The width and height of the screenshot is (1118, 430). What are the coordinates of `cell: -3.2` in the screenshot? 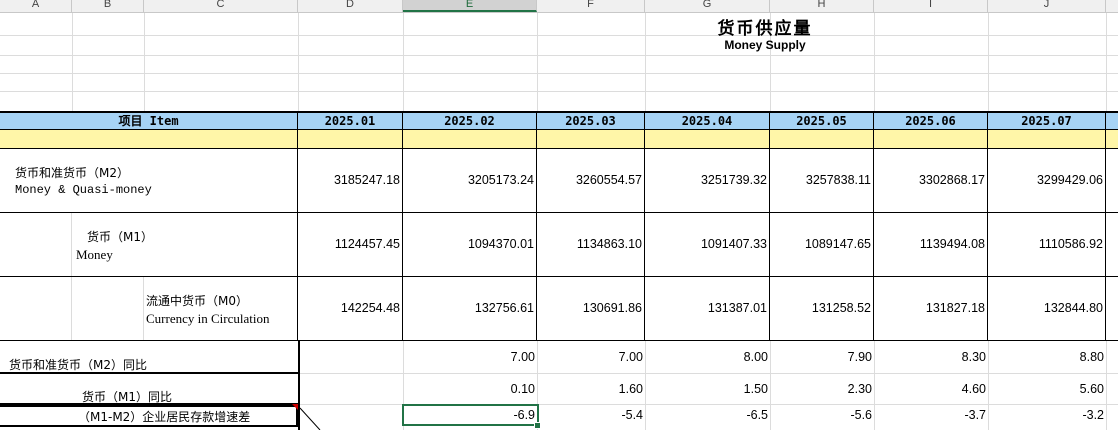 It's located at (1047, 415).